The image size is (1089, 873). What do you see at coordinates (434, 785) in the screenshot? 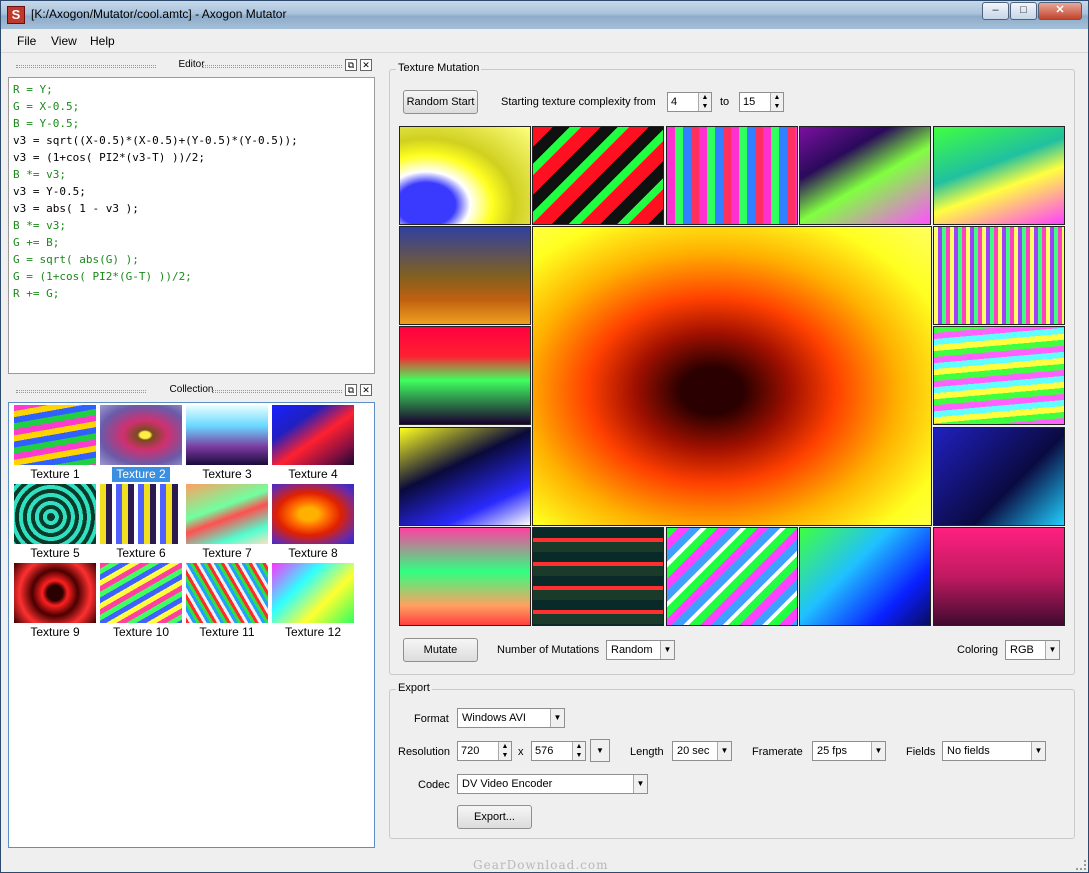
I see `codec-label: Codec` at bounding box center [434, 785].